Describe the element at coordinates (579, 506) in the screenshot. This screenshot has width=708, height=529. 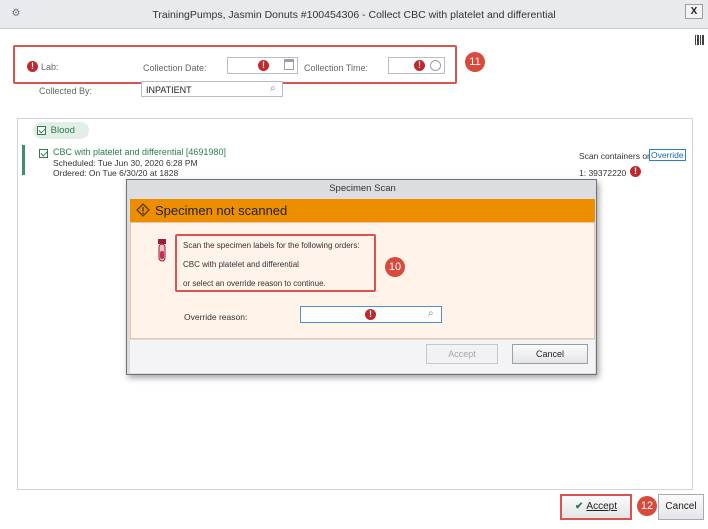
I see `check-icon: ✔` at that location.